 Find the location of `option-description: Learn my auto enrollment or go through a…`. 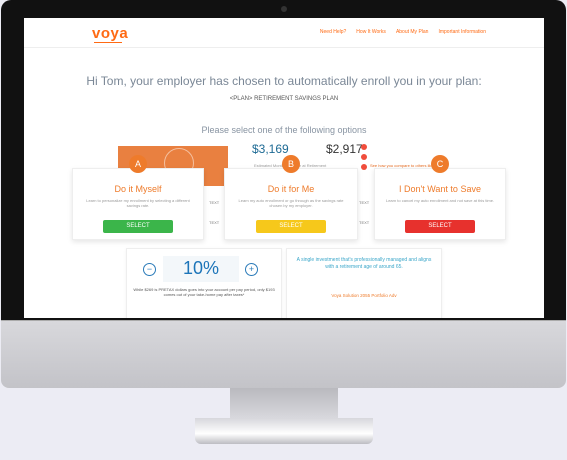

option-description: Learn my auto enrollment or go through a… is located at coordinates (291, 203).